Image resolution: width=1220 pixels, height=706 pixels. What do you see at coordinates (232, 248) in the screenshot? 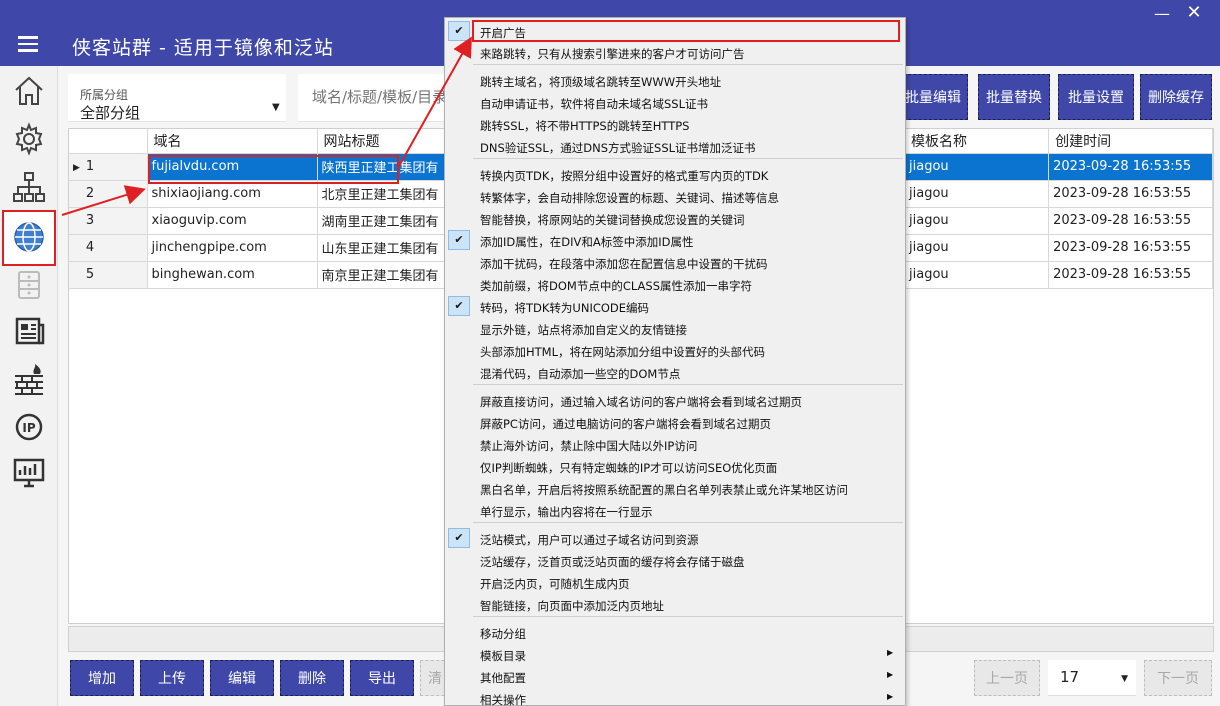
I see `cell-domain: jinchengpipe.com` at bounding box center [232, 248].